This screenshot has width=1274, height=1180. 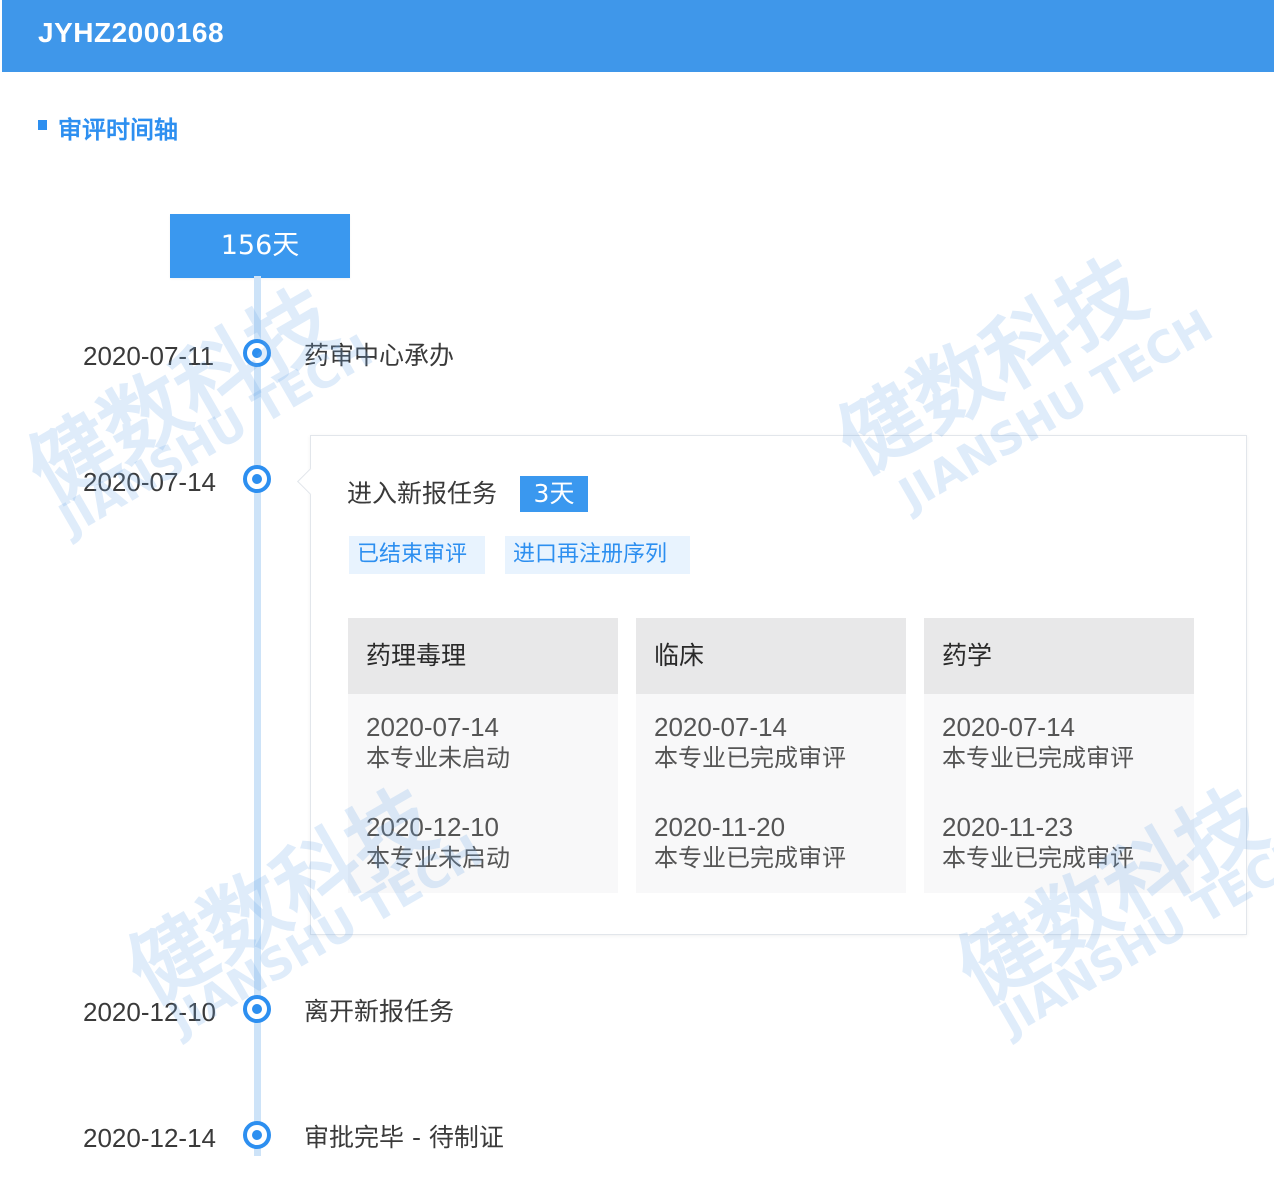 What do you see at coordinates (417, 555) in the screenshot?
I see `status-tag: 已结束审评` at bounding box center [417, 555].